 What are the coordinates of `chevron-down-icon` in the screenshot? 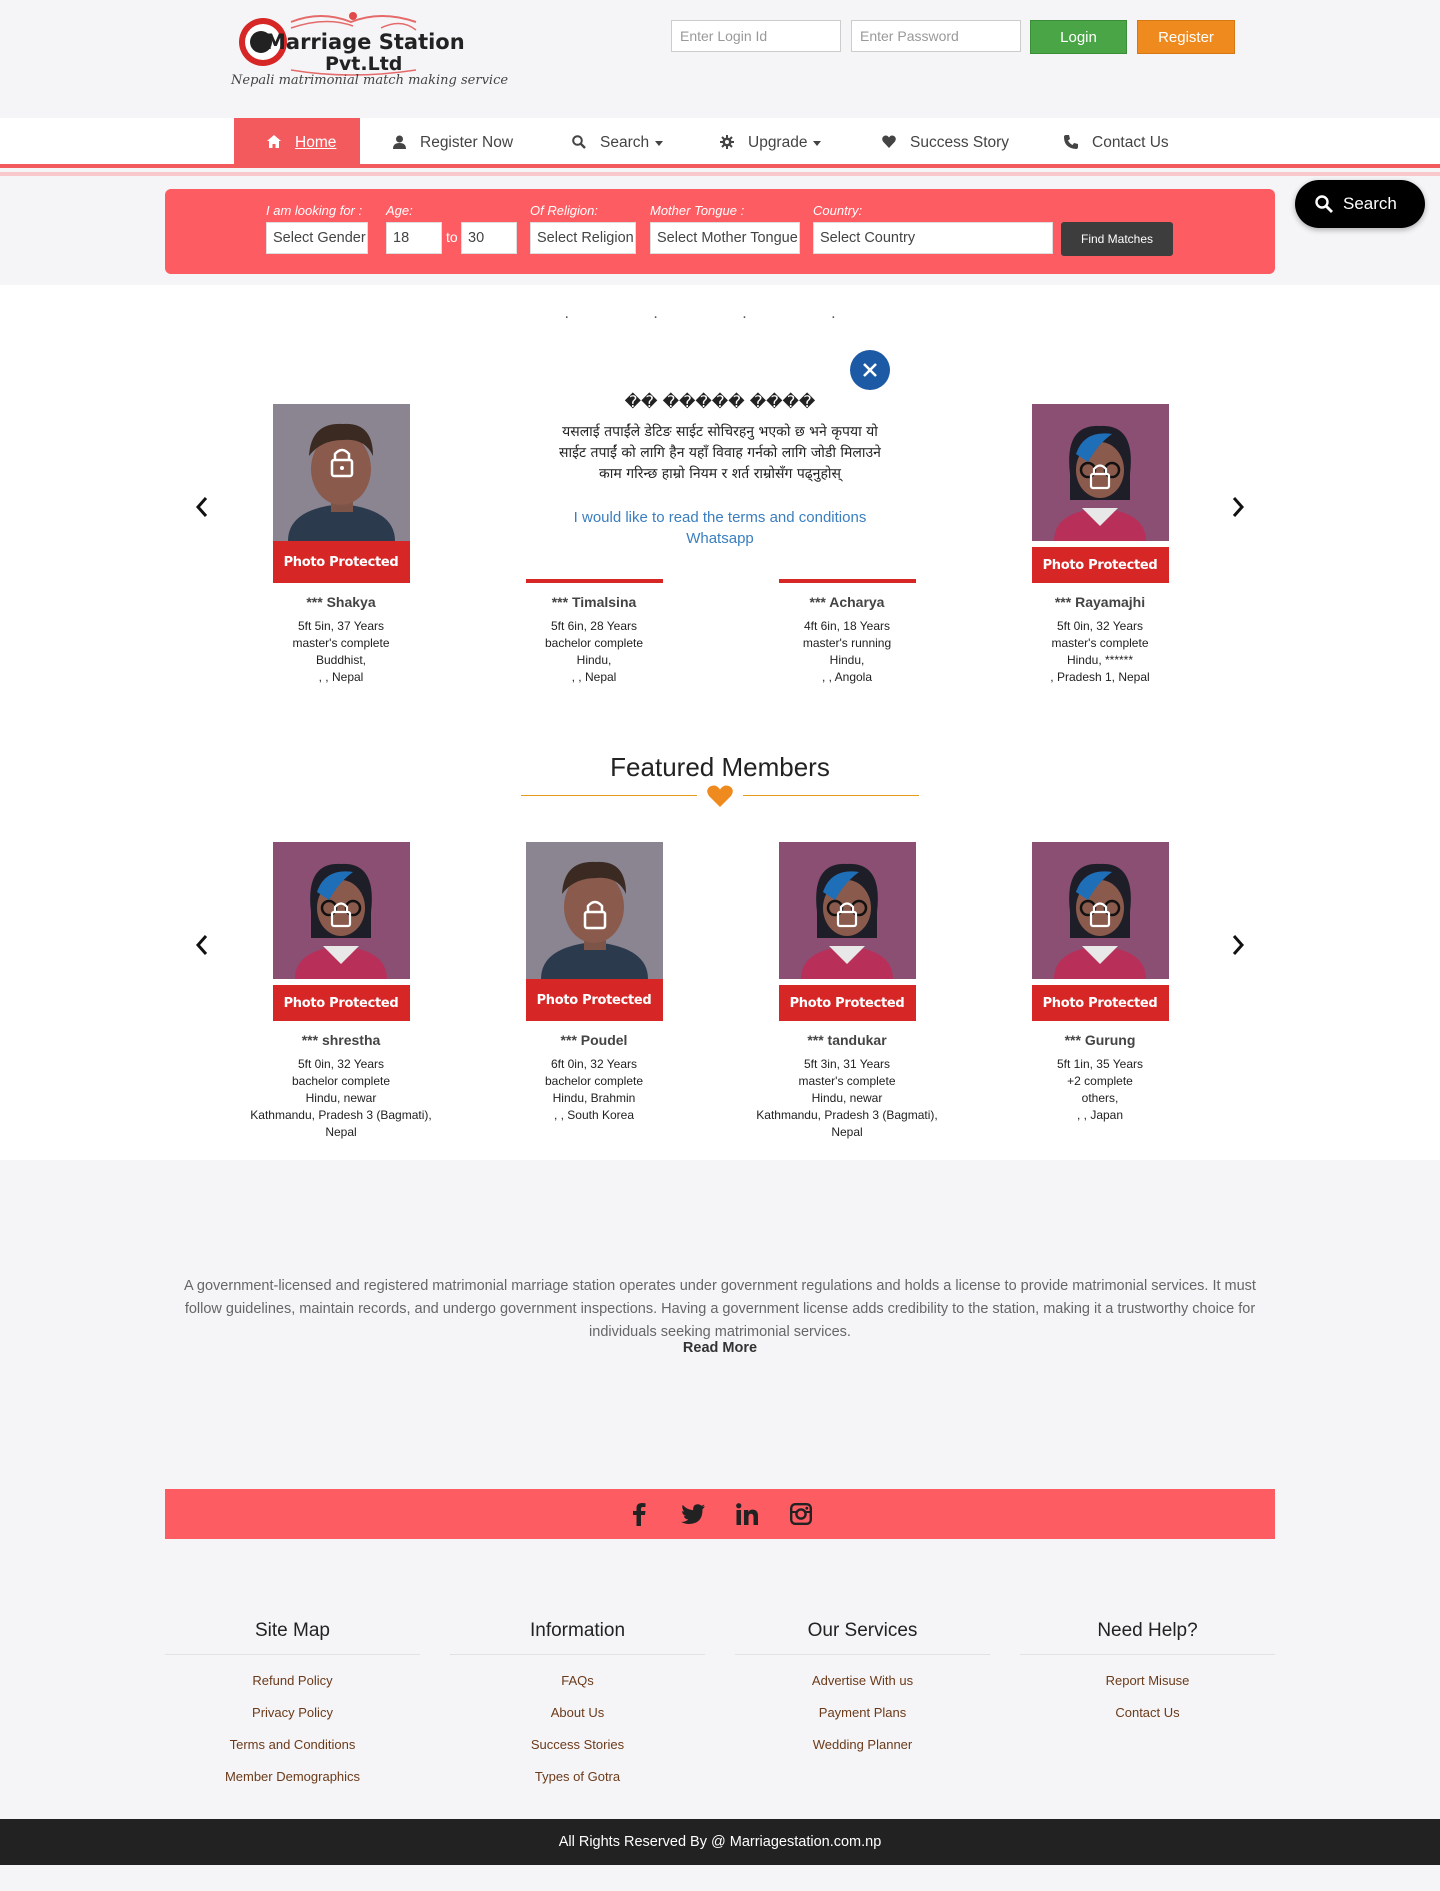 It's located at (817, 143).